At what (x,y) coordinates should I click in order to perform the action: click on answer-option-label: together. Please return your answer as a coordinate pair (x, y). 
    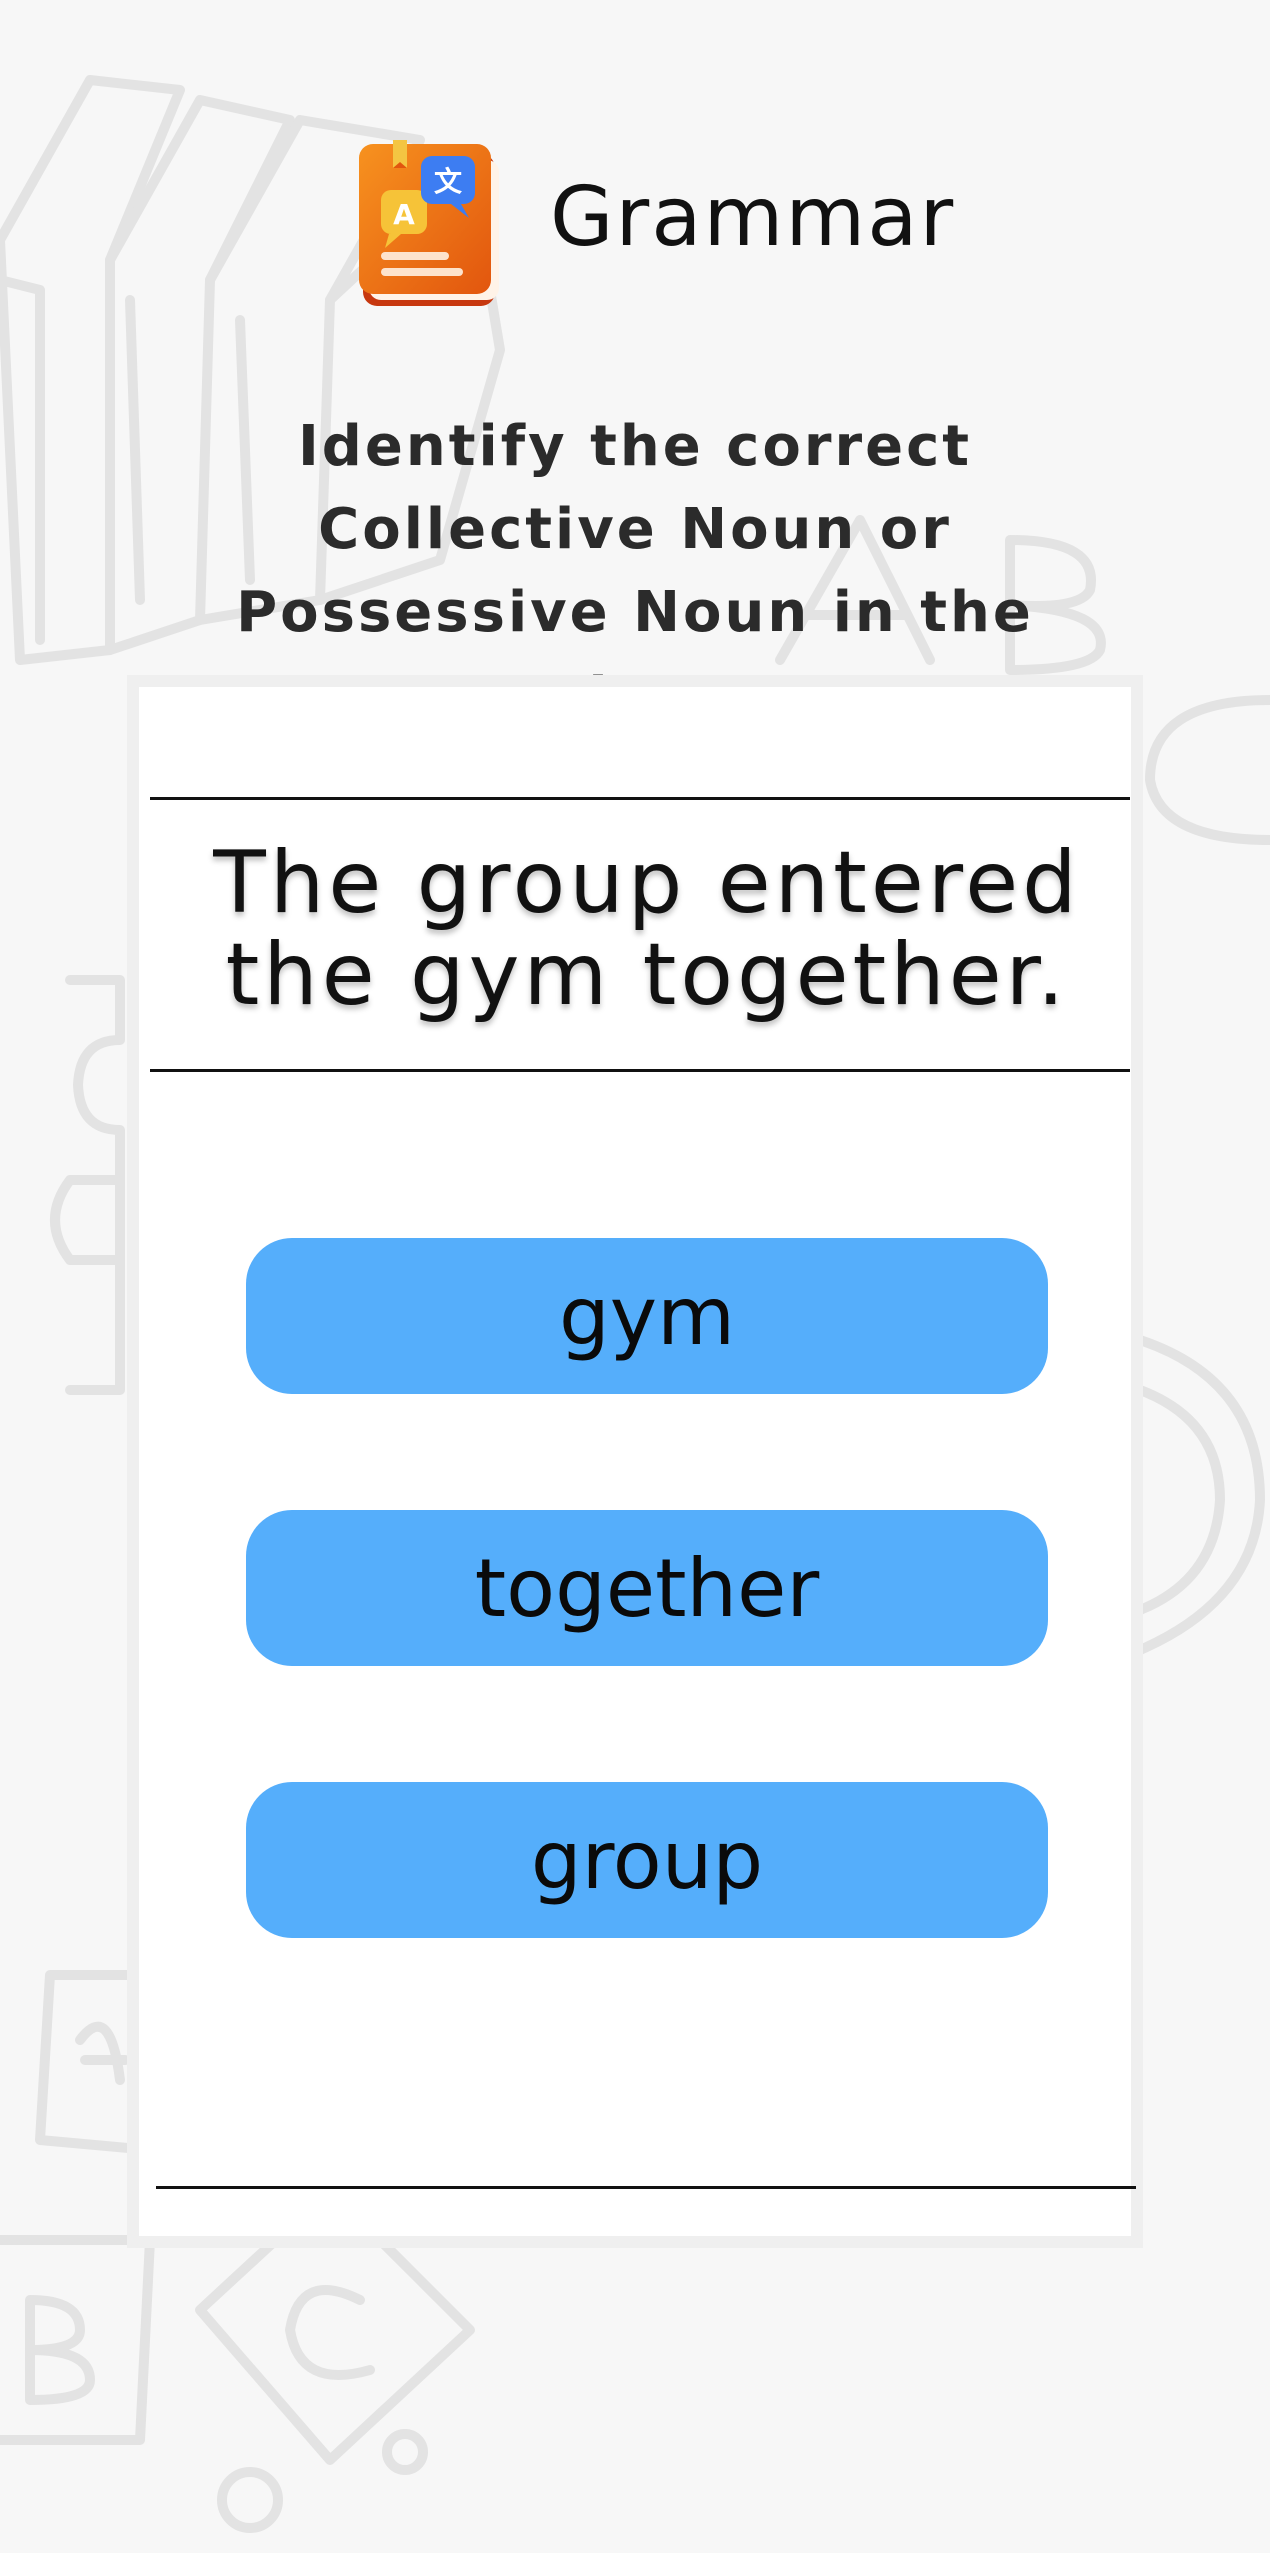
    Looking at the image, I should click on (647, 1588).